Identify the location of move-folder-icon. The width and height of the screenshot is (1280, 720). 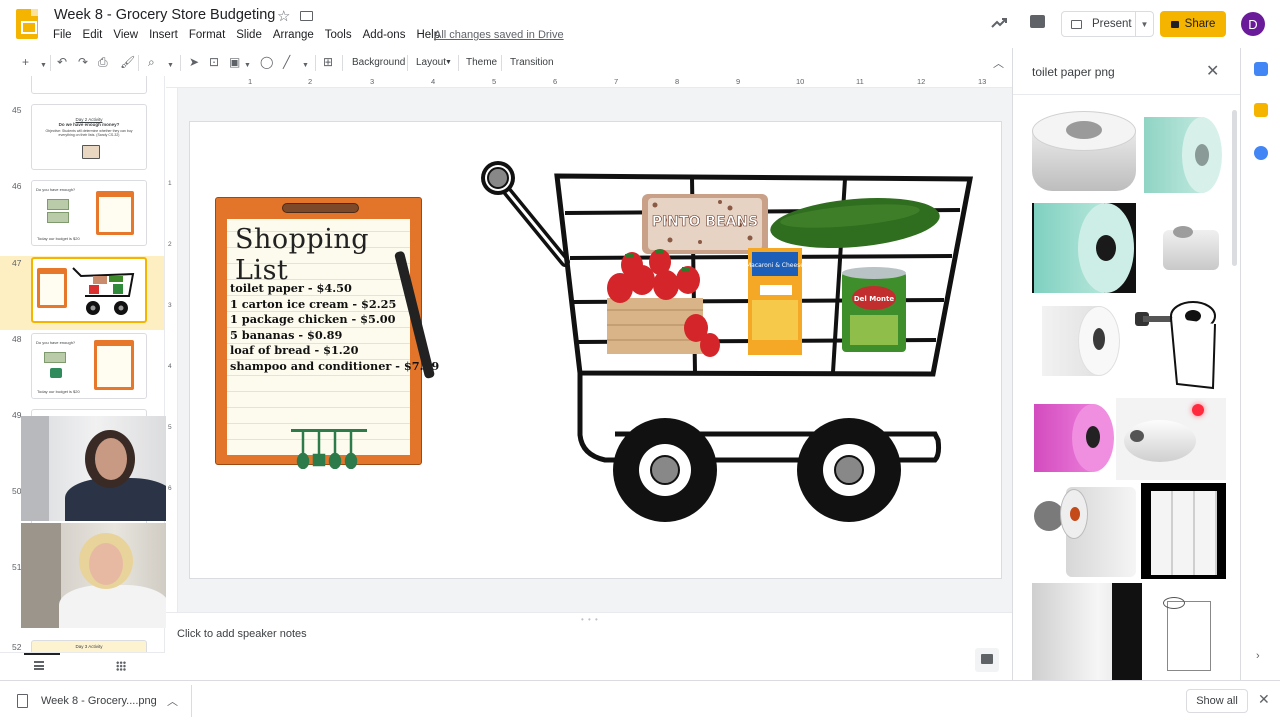
(306, 16).